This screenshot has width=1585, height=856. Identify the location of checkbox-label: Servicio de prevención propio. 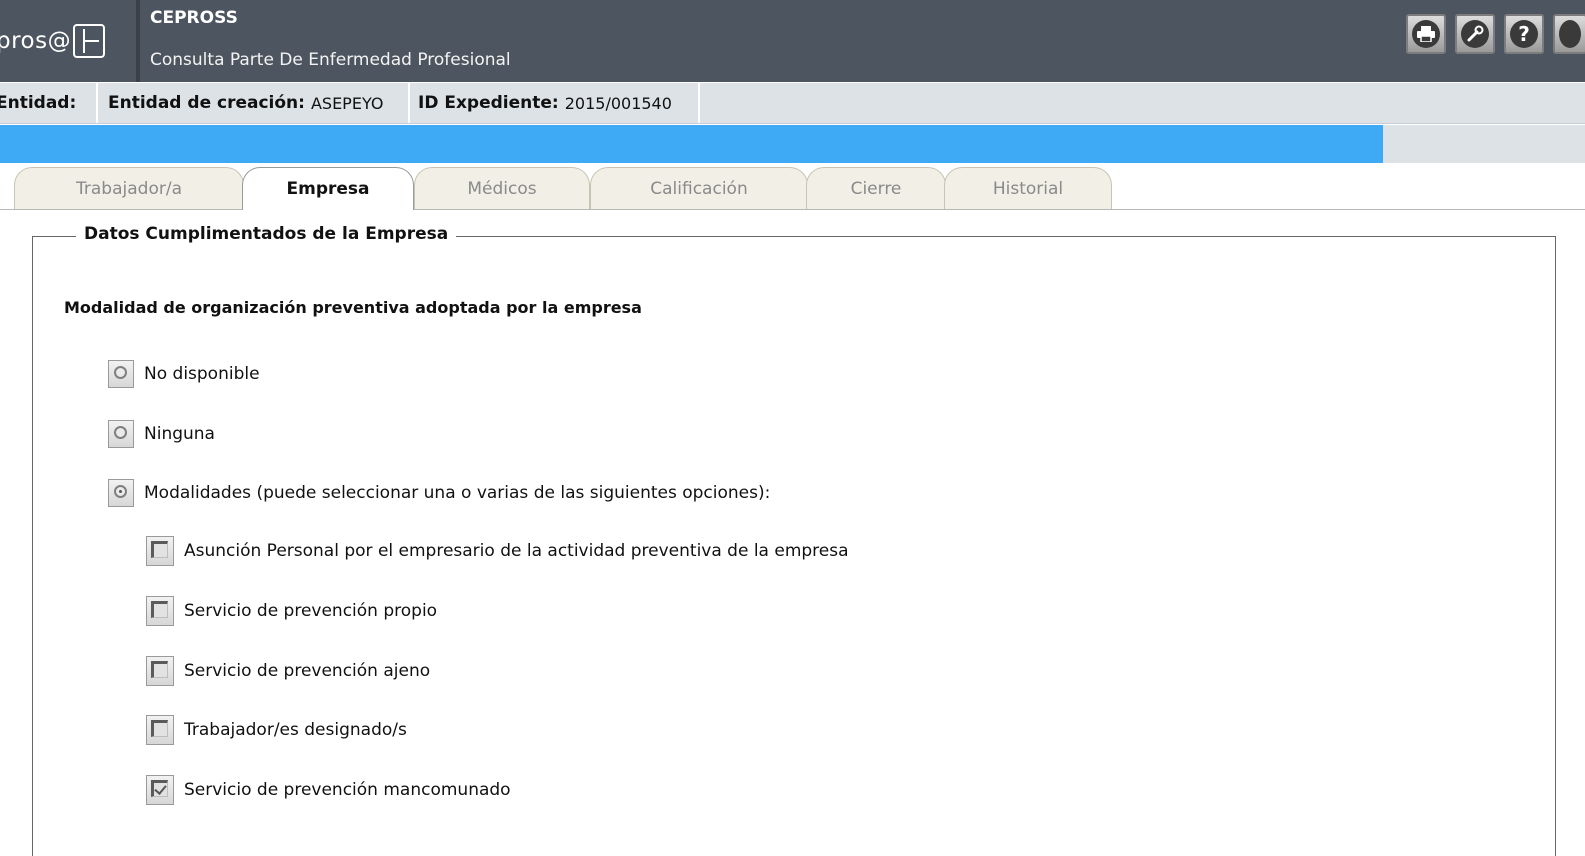
(311, 611).